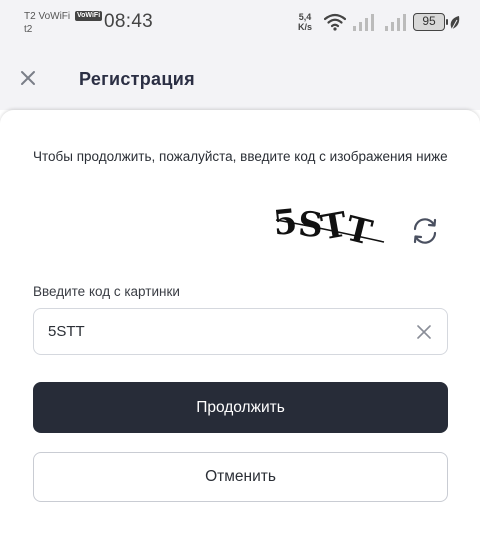  I want to click on page-title: Регистрация, so click(137, 79).